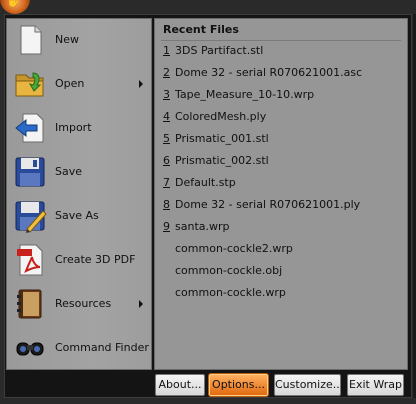  I want to click on resources-command: Resources, so click(79, 304).